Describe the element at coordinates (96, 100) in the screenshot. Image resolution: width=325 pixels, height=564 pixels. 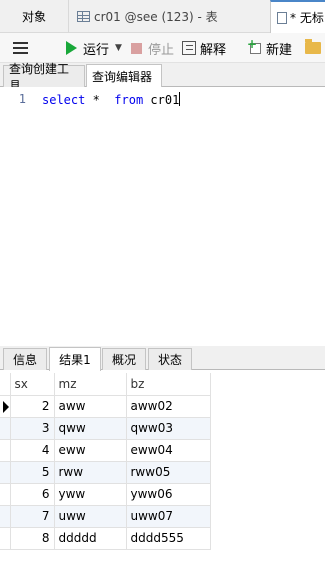
I see `select-star: *` at that location.